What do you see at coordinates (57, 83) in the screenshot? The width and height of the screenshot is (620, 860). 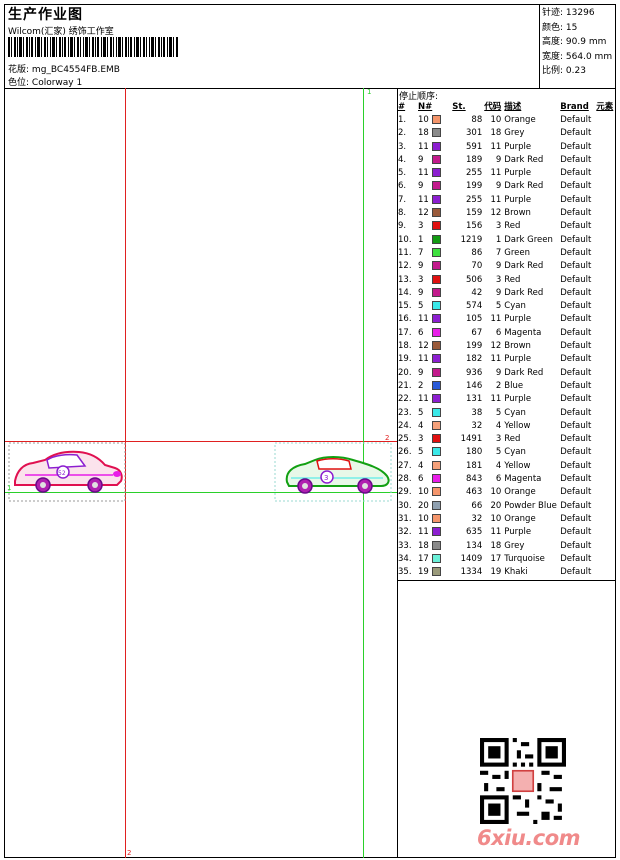 I see `colorway-value: Colorway 1` at bounding box center [57, 83].